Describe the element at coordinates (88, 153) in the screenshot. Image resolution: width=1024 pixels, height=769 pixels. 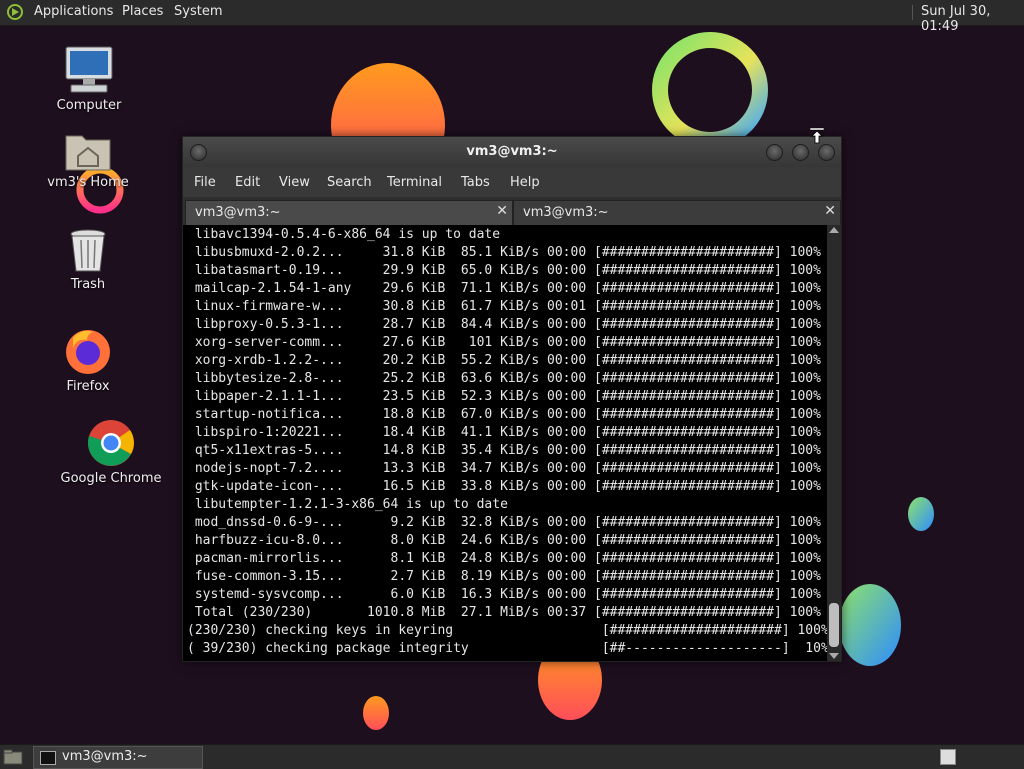
I see `home-folder-icon` at that location.